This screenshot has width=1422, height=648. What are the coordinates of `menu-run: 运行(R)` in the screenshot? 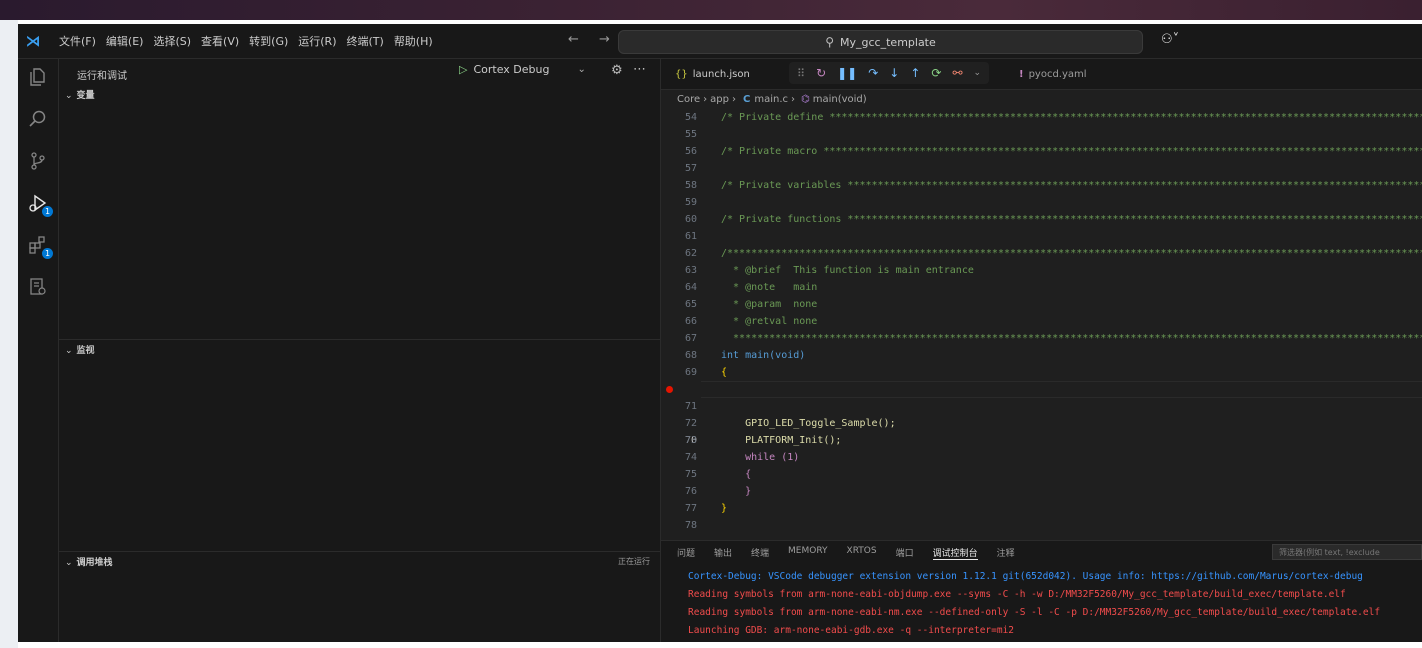 It's located at (317, 41).